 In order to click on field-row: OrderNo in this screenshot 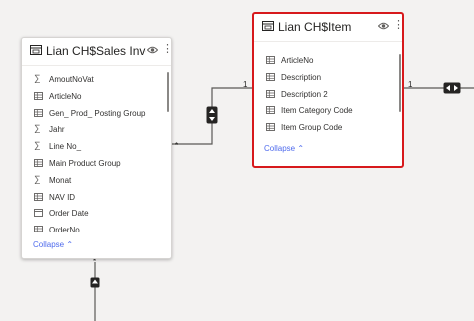, I will do `click(96, 227)`.